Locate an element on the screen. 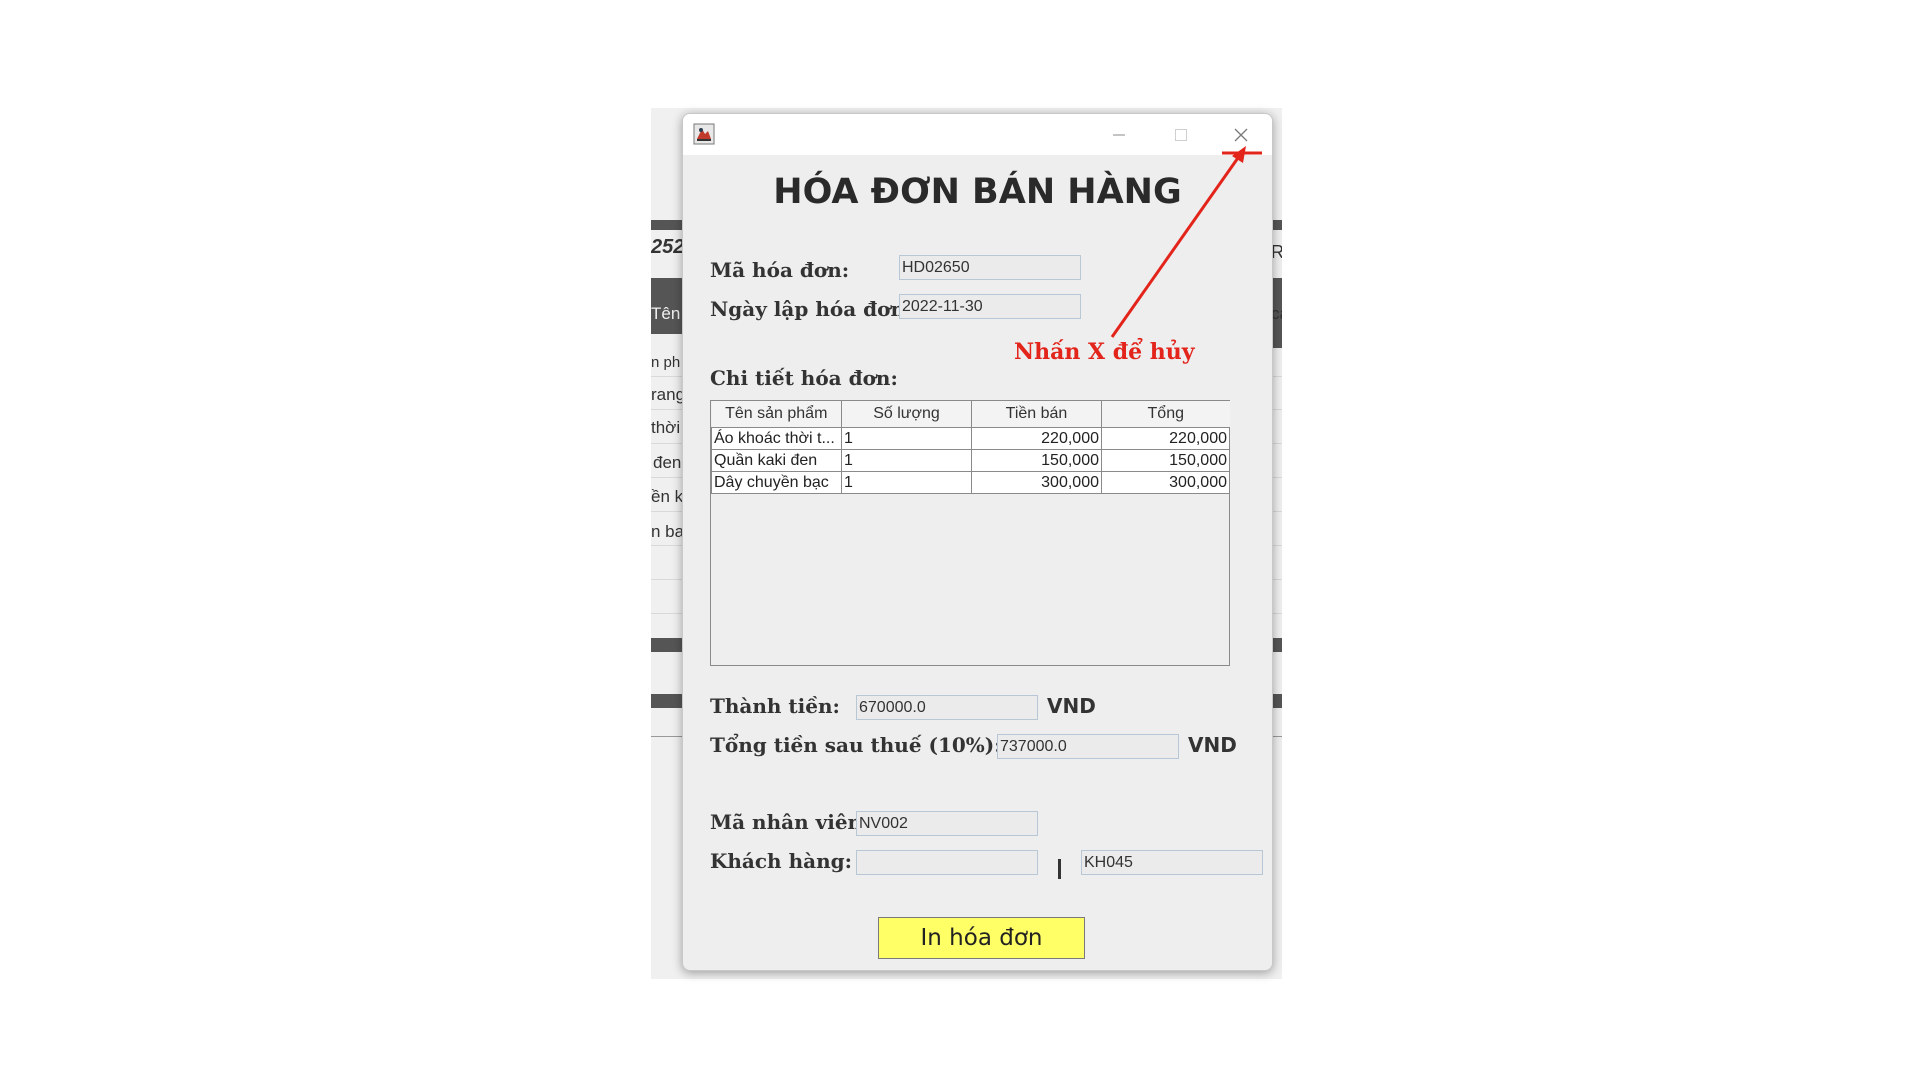 The width and height of the screenshot is (1920, 1080). bg-fragment: n ba is located at coordinates (668, 531).